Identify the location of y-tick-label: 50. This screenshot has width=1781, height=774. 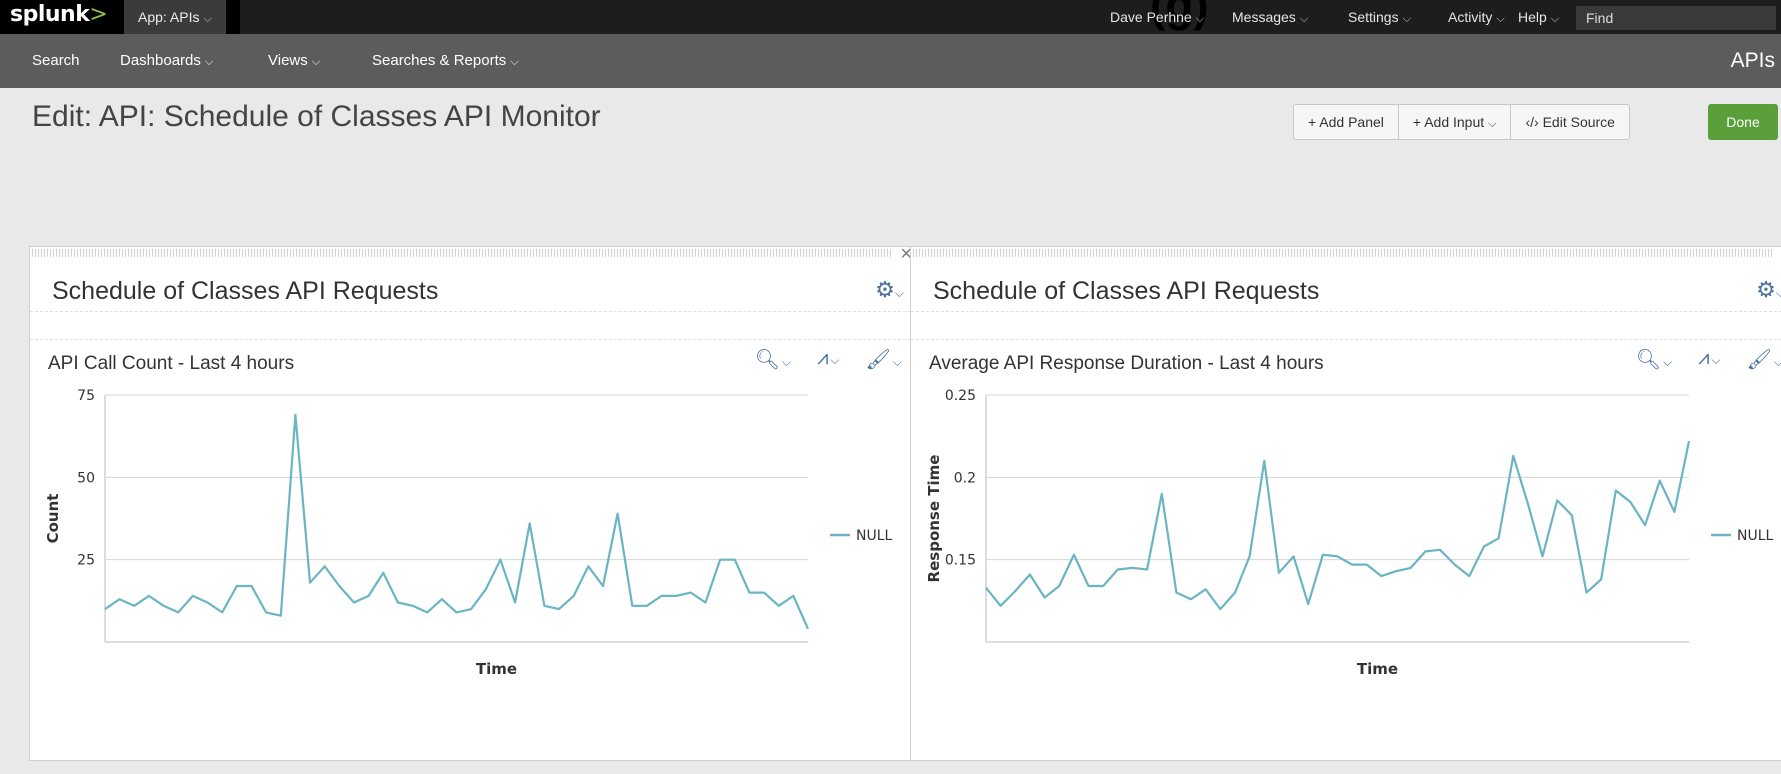
(86, 478).